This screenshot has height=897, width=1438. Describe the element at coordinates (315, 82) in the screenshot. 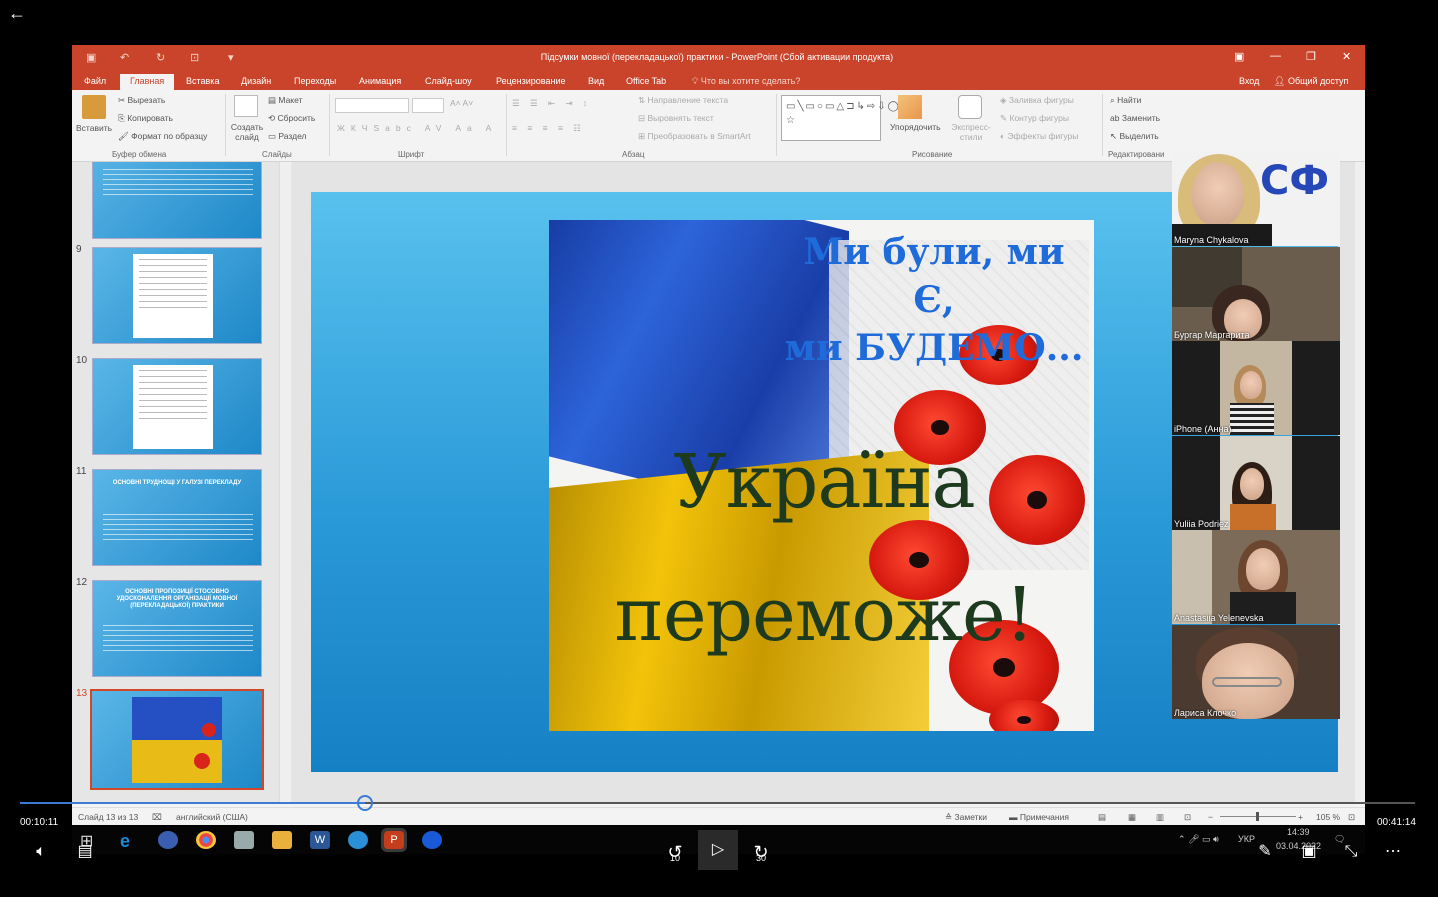

I see `tab-transitions: Переходы` at that location.